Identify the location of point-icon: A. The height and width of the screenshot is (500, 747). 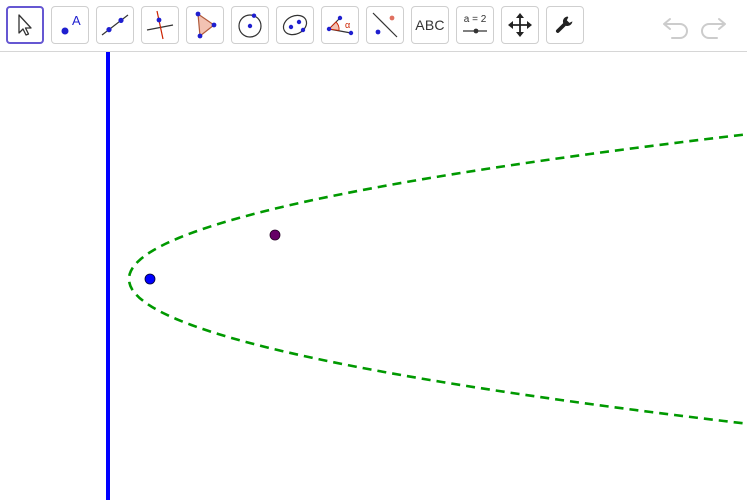
(71, 24).